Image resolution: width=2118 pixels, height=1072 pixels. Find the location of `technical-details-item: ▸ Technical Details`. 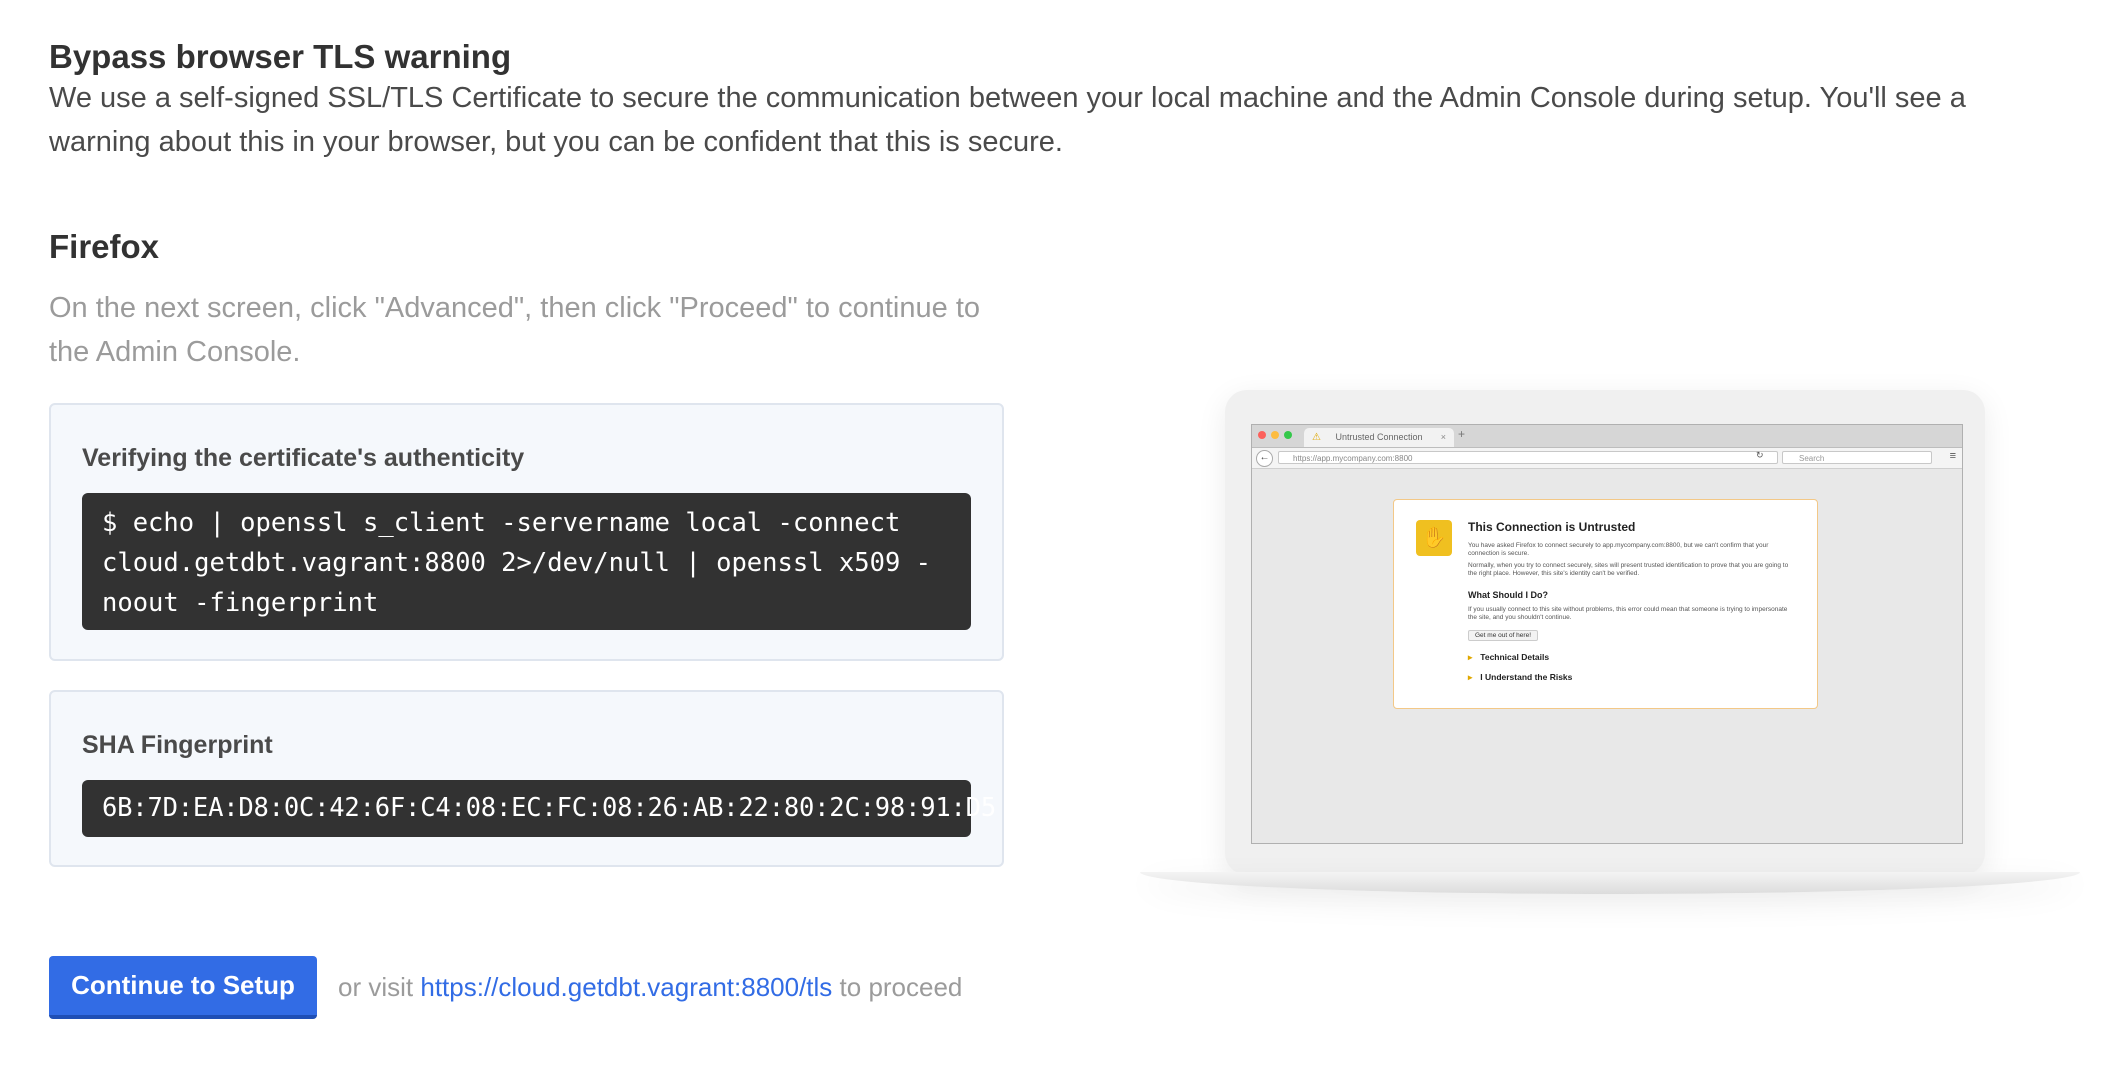

technical-details-item: ▸ Technical Details is located at coordinates (1509, 657).